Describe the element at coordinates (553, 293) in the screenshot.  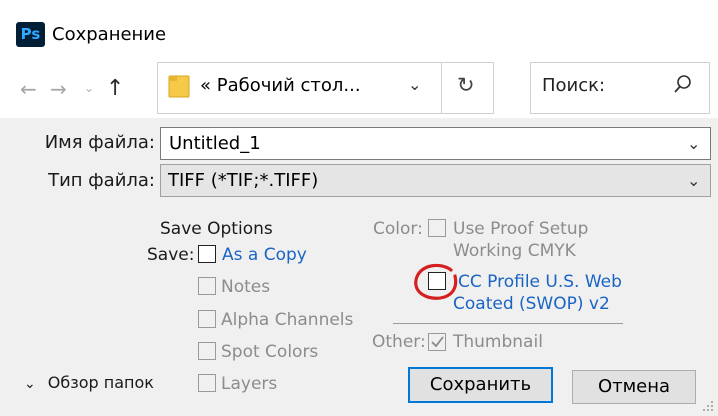
I see `icc-profile-label: ICC Profile U.S. Web Coated (SWOP) v2` at that location.